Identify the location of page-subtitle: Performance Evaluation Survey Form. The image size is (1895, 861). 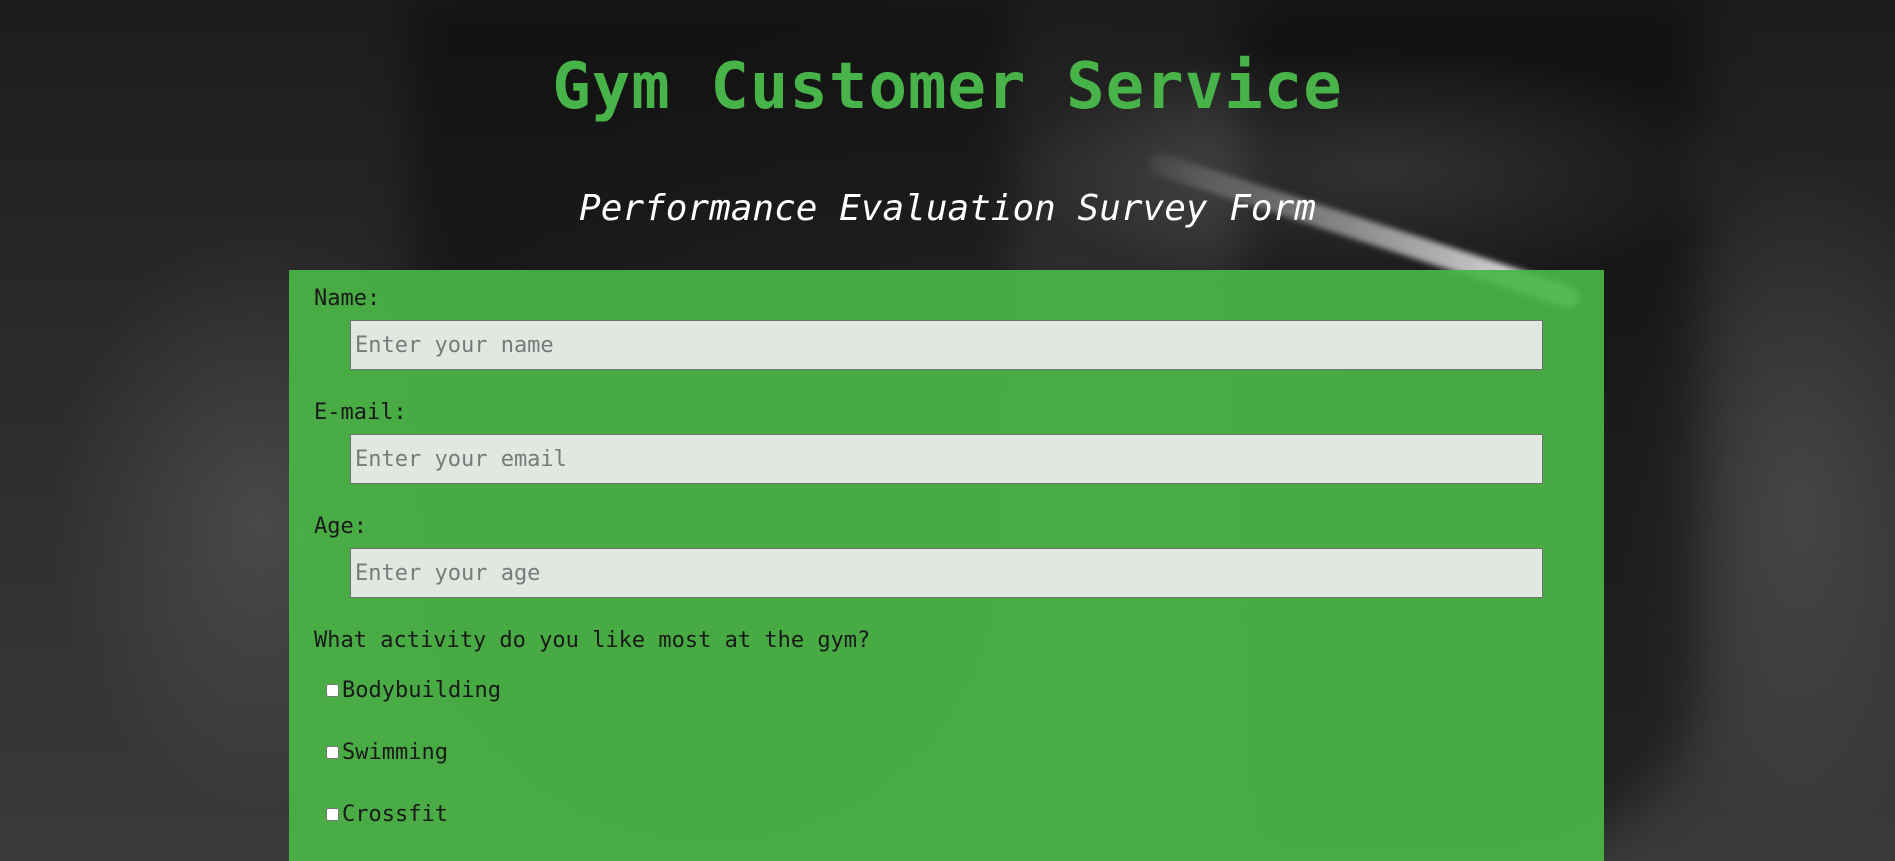
(947, 208).